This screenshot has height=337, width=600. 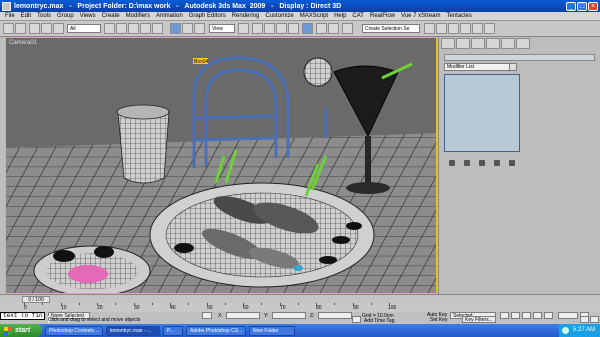 What do you see at coordinates (477, 28) in the screenshot?
I see `rendered-frame-icon` at bounding box center [477, 28].